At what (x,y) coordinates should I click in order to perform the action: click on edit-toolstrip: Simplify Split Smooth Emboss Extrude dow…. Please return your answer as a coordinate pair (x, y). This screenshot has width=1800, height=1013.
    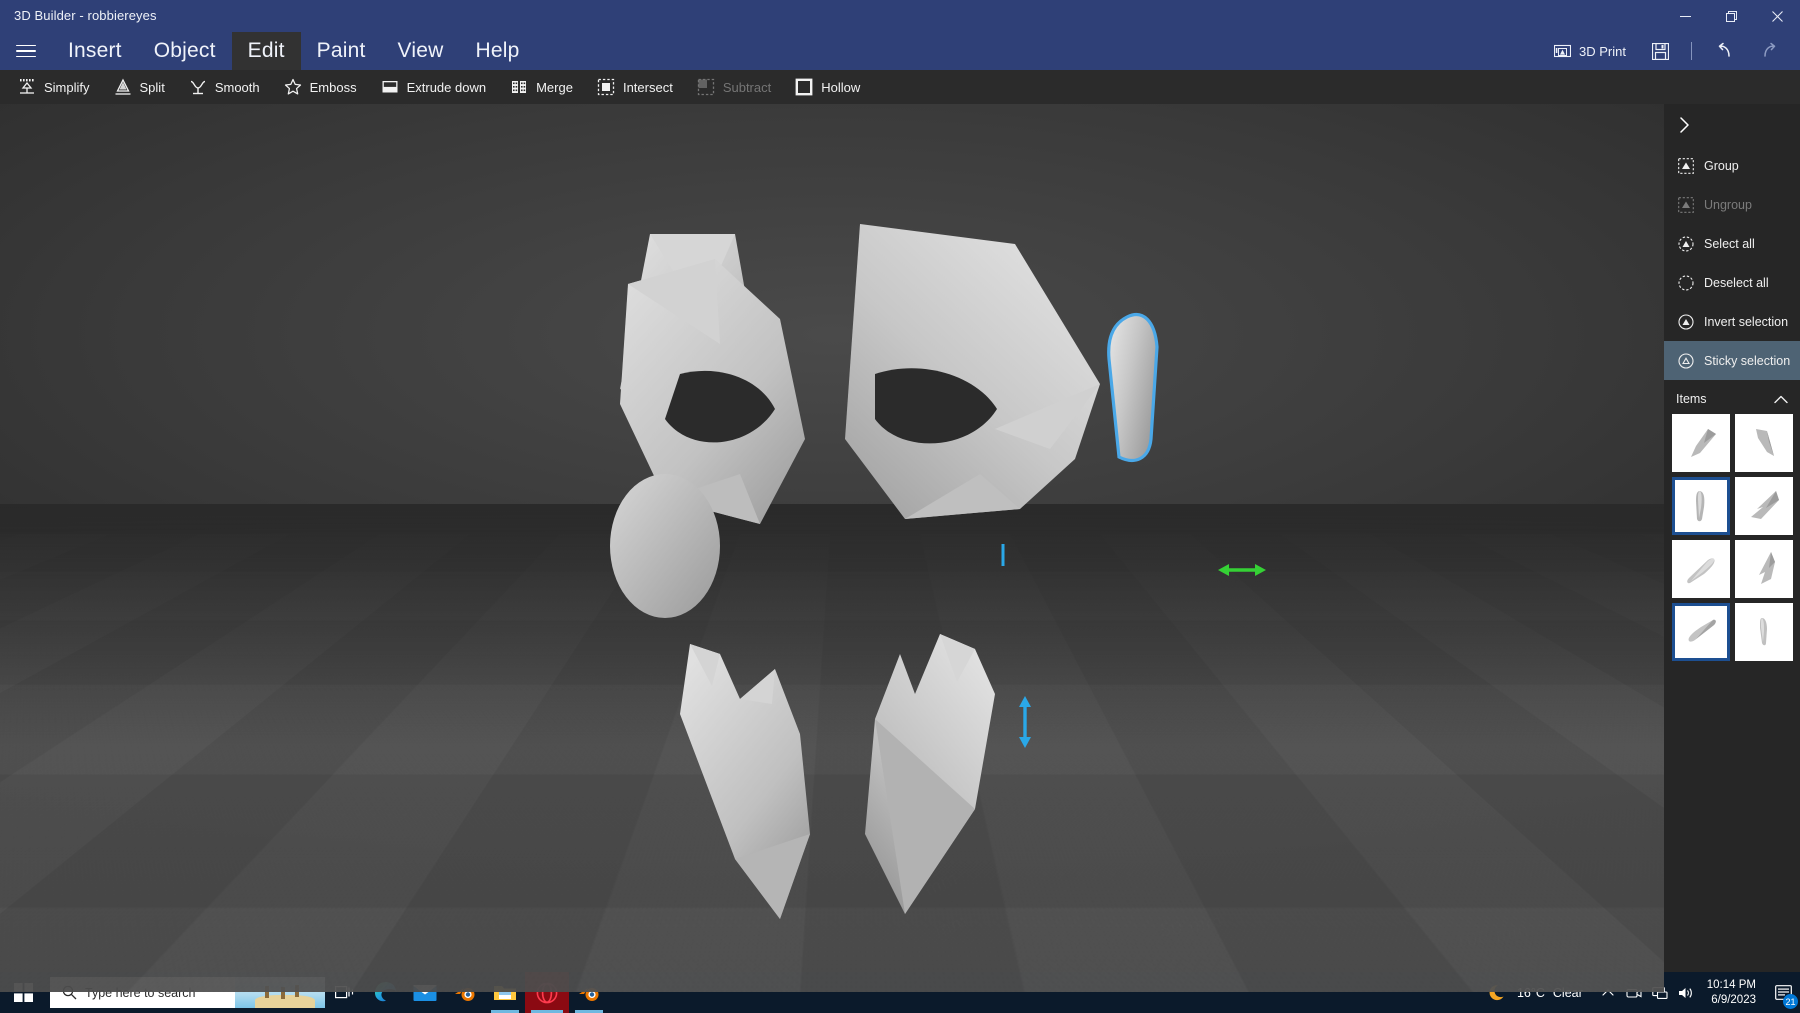
    Looking at the image, I should click on (900, 87).